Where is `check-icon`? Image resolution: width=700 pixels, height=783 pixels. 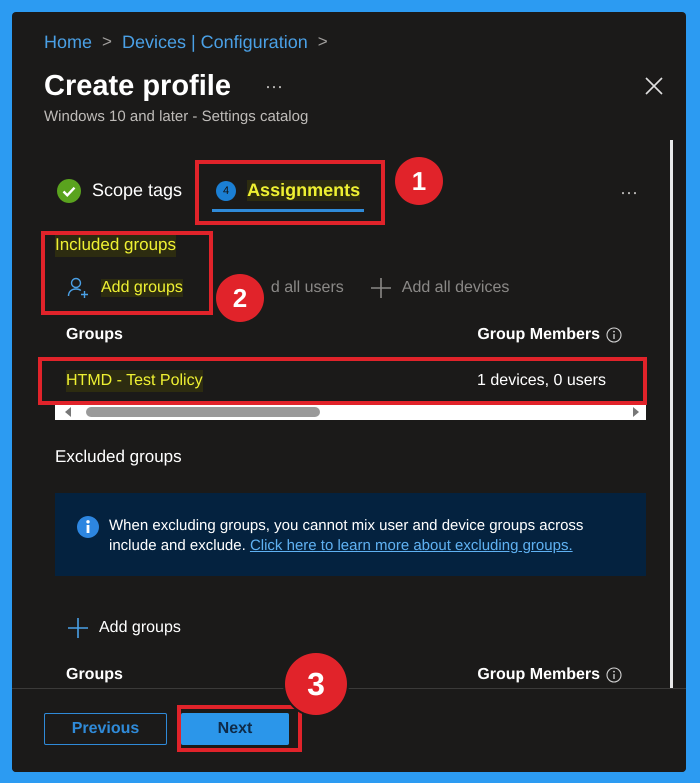
check-icon is located at coordinates (69, 190).